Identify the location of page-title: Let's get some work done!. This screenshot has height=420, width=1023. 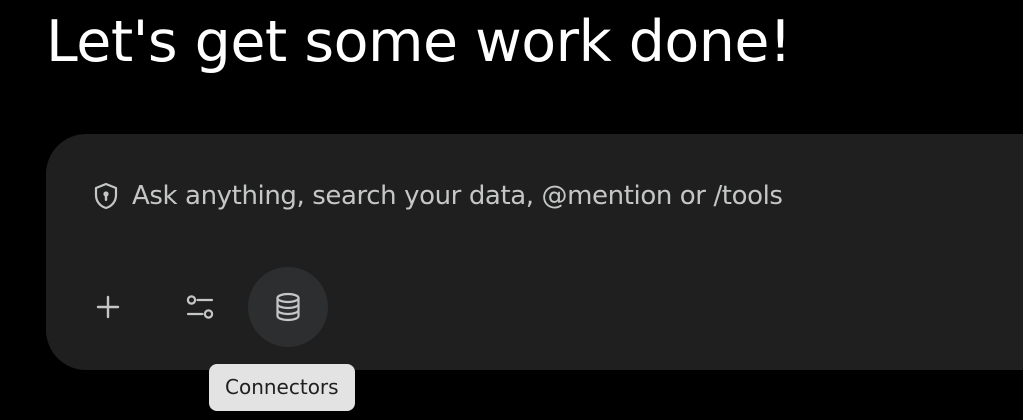
(419, 42).